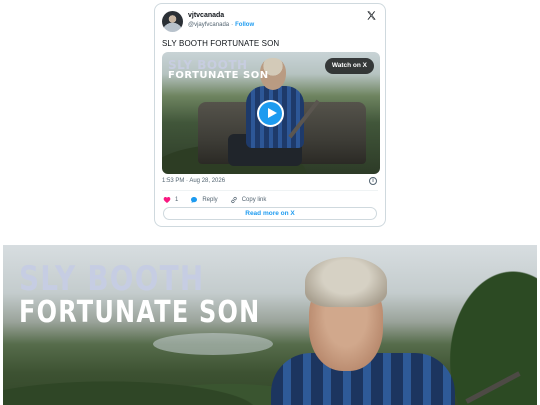 This screenshot has width=540, height=405. What do you see at coordinates (177, 200) in the screenshot?
I see `like-count: 1` at bounding box center [177, 200].